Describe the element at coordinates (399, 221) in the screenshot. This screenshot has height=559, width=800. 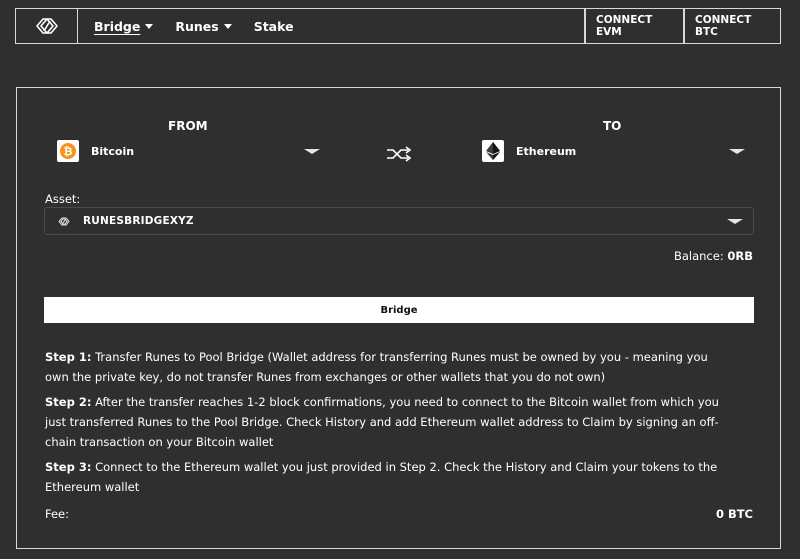
I see `asset-select: RUNESBRIDGEXYZ` at that location.